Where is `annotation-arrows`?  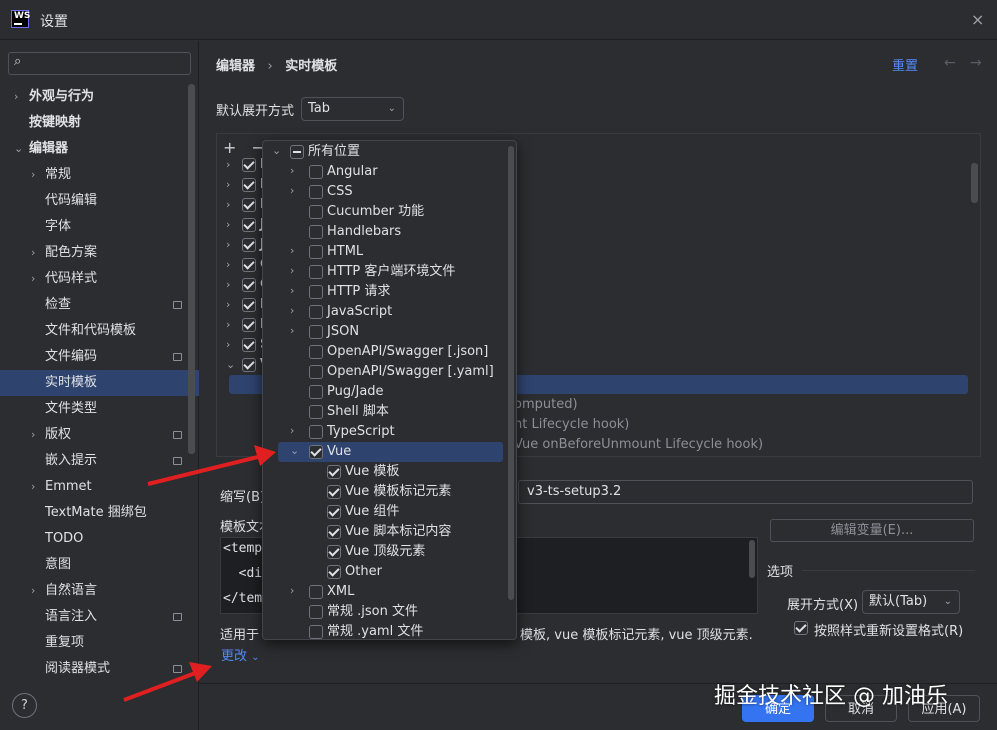
annotation-arrows is located at coordinates (199, 573).